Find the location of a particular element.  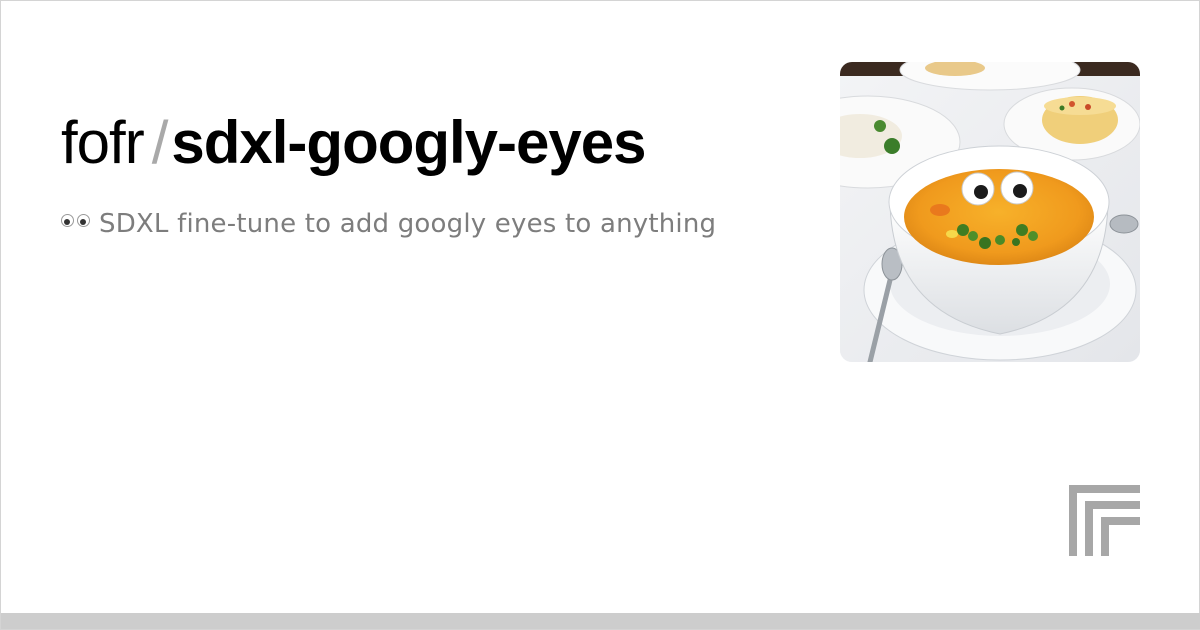

replicate-logo-icon is located at coordinates (1104, 520).